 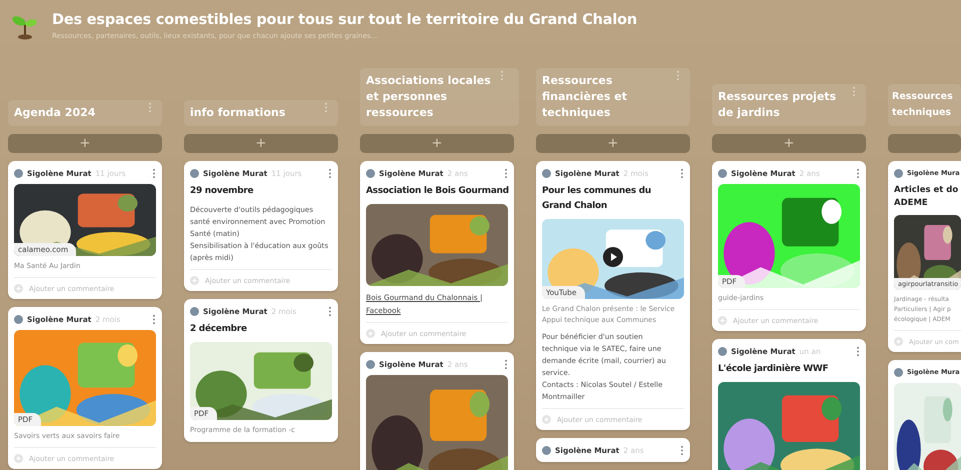 I want to click on play-icon, so click(x=613, y=257).